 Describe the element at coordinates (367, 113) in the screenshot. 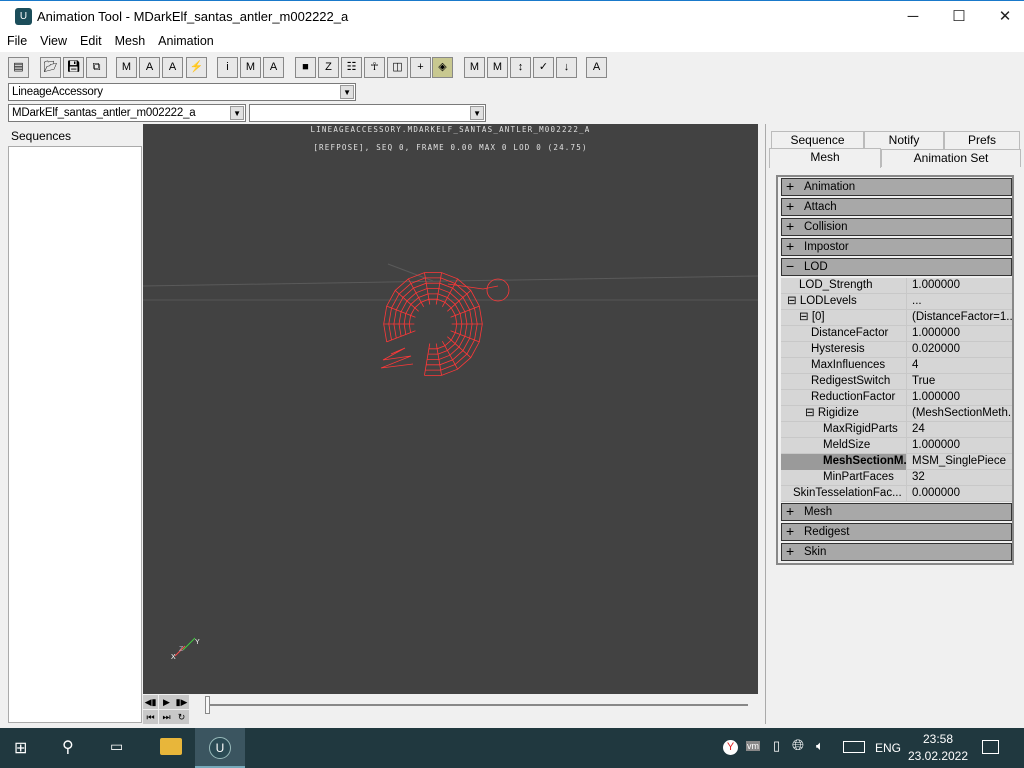

I see `animset-combo: ▼` at that location.